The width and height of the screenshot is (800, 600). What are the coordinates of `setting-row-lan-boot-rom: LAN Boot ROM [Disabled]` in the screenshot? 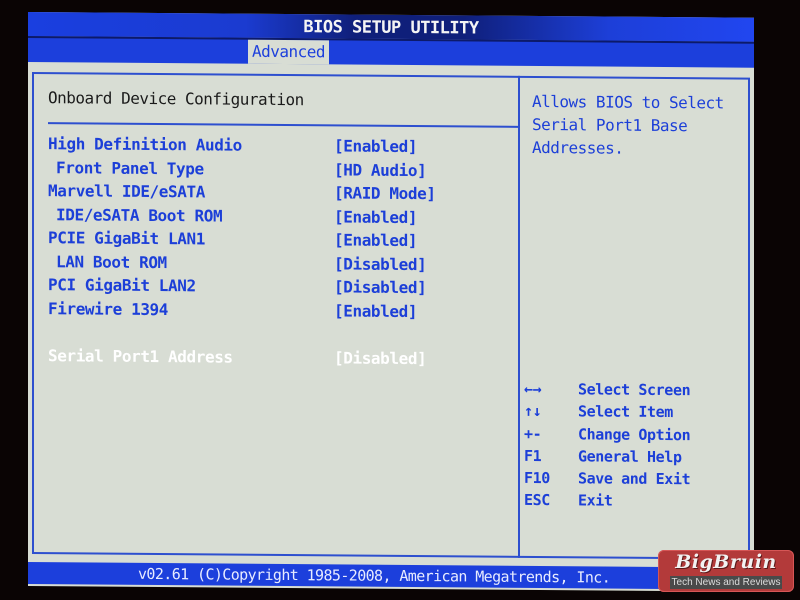 It's located at (278, 265).